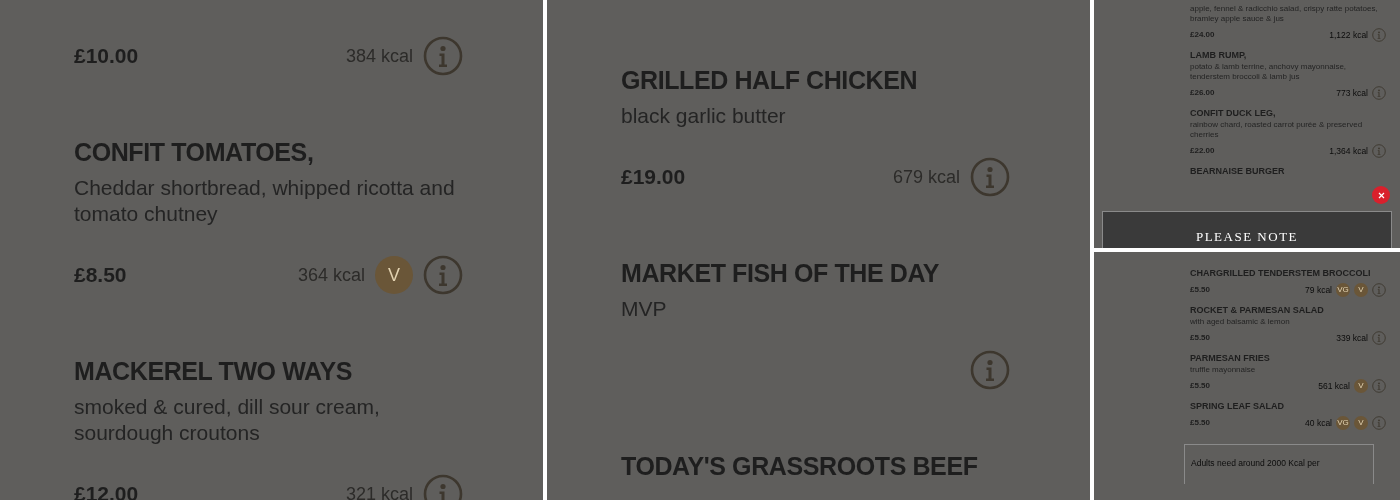 The width and height of the screenshot is (1400, 500). What do you see at coordinates (213, 371) in the screenshot?
I see `dish-name: MACKEREL TWO WAYS` at bounding box center [213, 371].